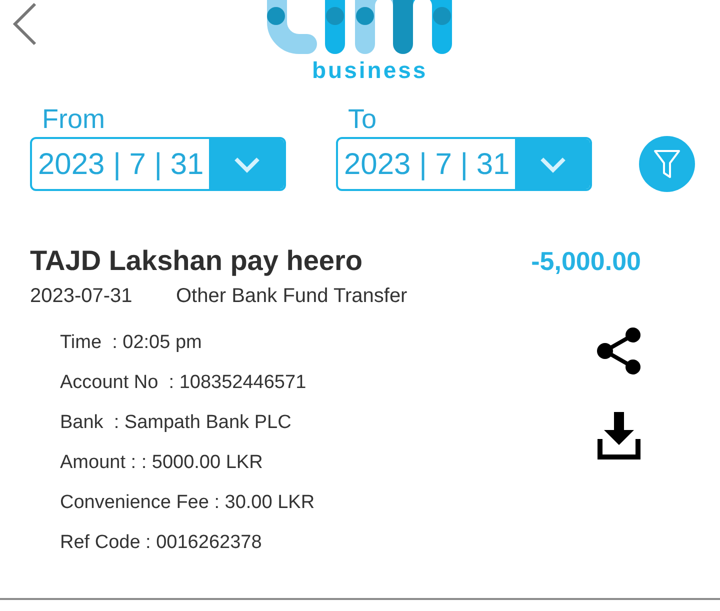  Describe the element at coordinates (131, 343) in the screenshot. I see `detail-text: Time : 02:05 pm` at that location.